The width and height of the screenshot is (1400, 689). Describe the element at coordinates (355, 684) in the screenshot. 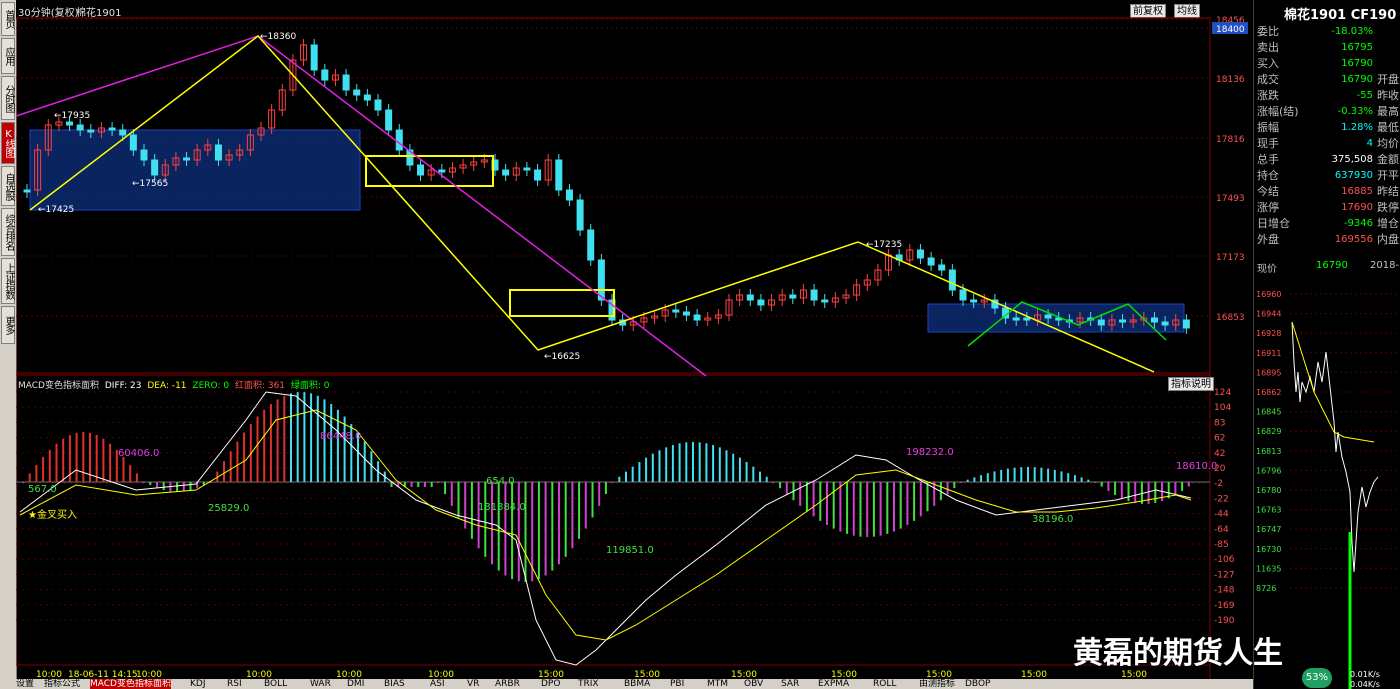

I see `indicator-tab: DMI` at that location.